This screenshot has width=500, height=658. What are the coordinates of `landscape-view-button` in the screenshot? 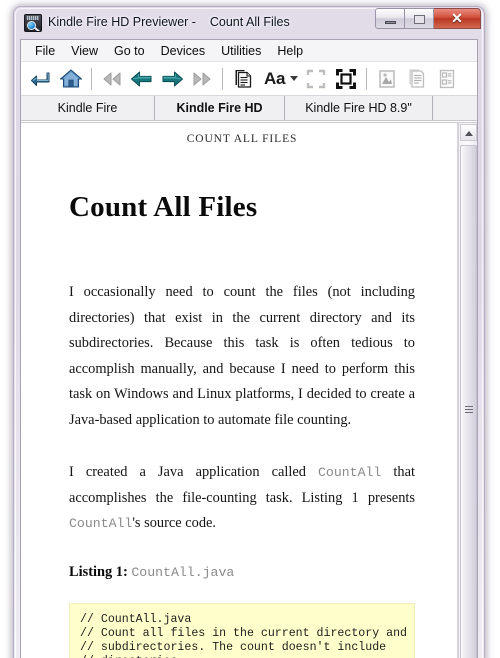 It's located at (346, 79).